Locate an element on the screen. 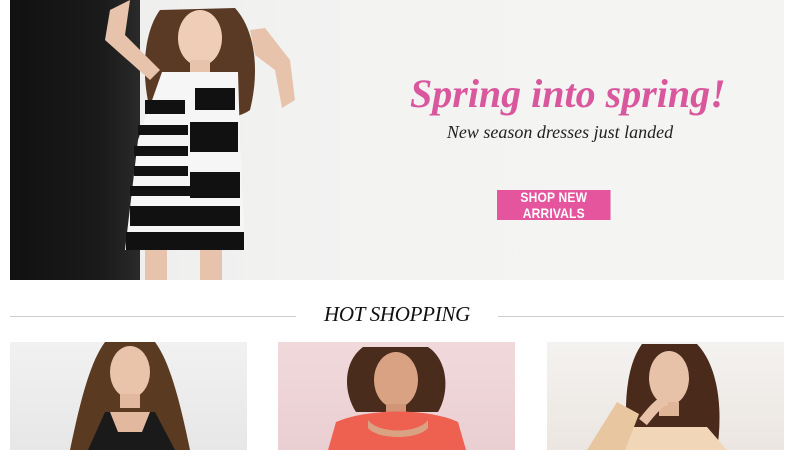 This screenshot has height=450, width=800. hot-shopping-heading: HOT SHOPPING is located at coordinates (397, 316).